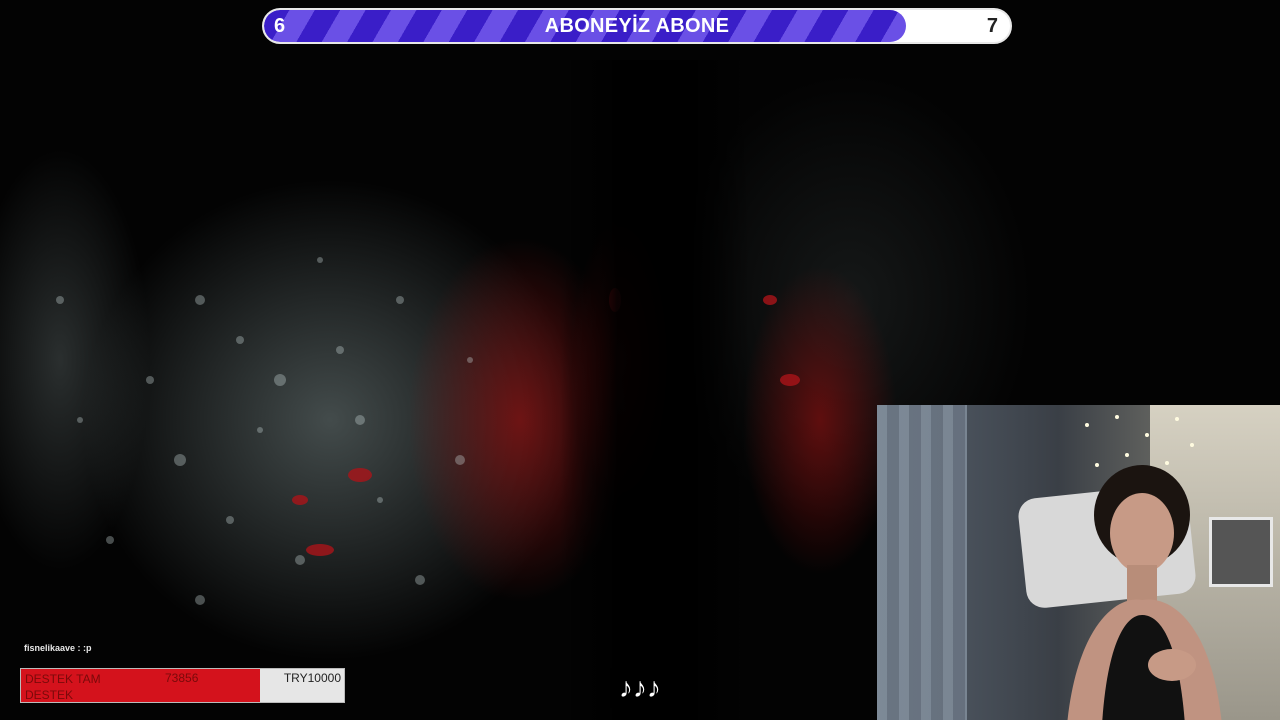 The height and width of the screenshot is (720, 1280). What do you see at coordinates (922, 562) in the screenshot?
I see `curtain` at bounding box center [922, 562].